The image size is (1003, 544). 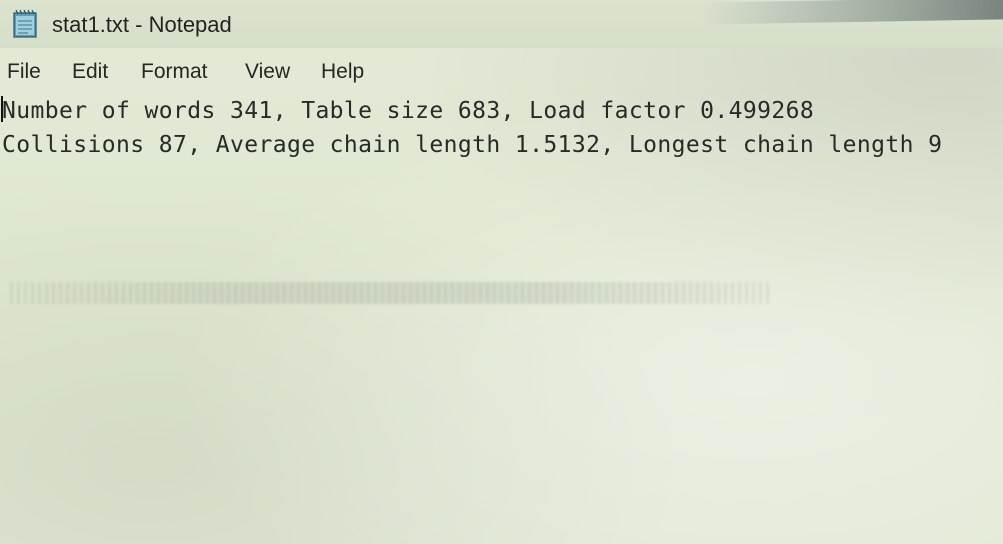 What do you see at coordinates (851, 12) in the screenshot?
I see `title-bar-accent` at bounding box center [851, 12].